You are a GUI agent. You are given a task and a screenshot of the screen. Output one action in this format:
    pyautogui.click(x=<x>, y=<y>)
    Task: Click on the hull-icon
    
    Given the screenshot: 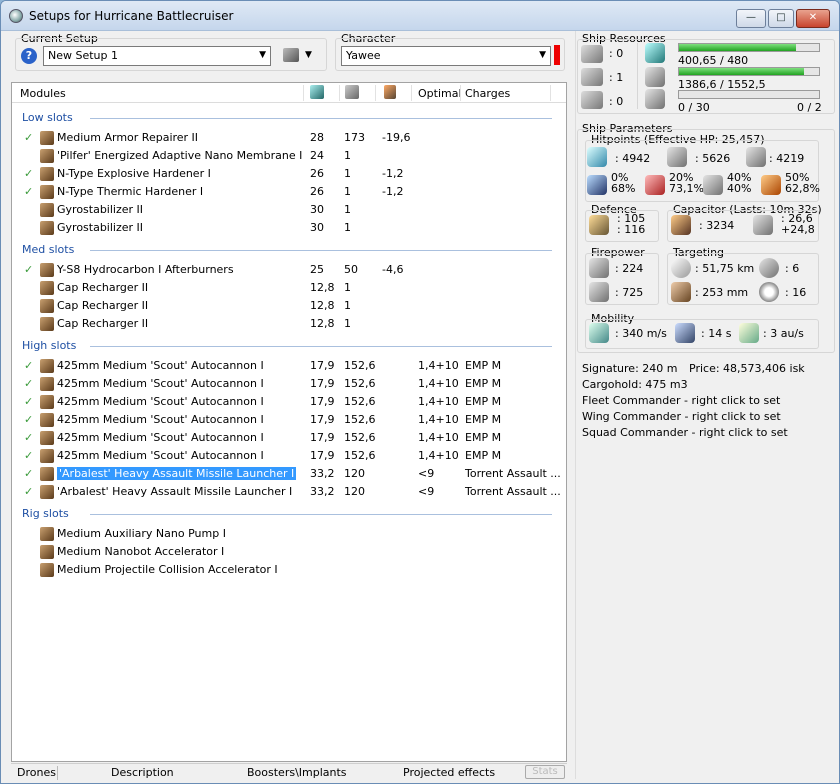 What is the action you would take?
    pyautogui.click(x=756, y=157)
    